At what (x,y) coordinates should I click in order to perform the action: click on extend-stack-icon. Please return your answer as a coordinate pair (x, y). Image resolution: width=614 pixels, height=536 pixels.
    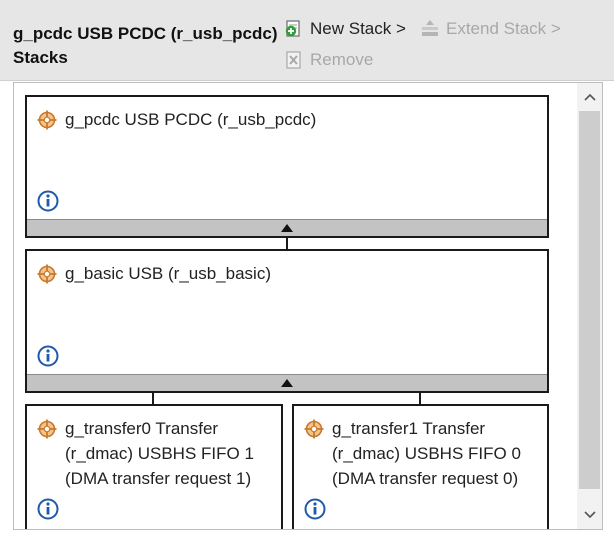
    Looking at the image, I should click on (430, 28).